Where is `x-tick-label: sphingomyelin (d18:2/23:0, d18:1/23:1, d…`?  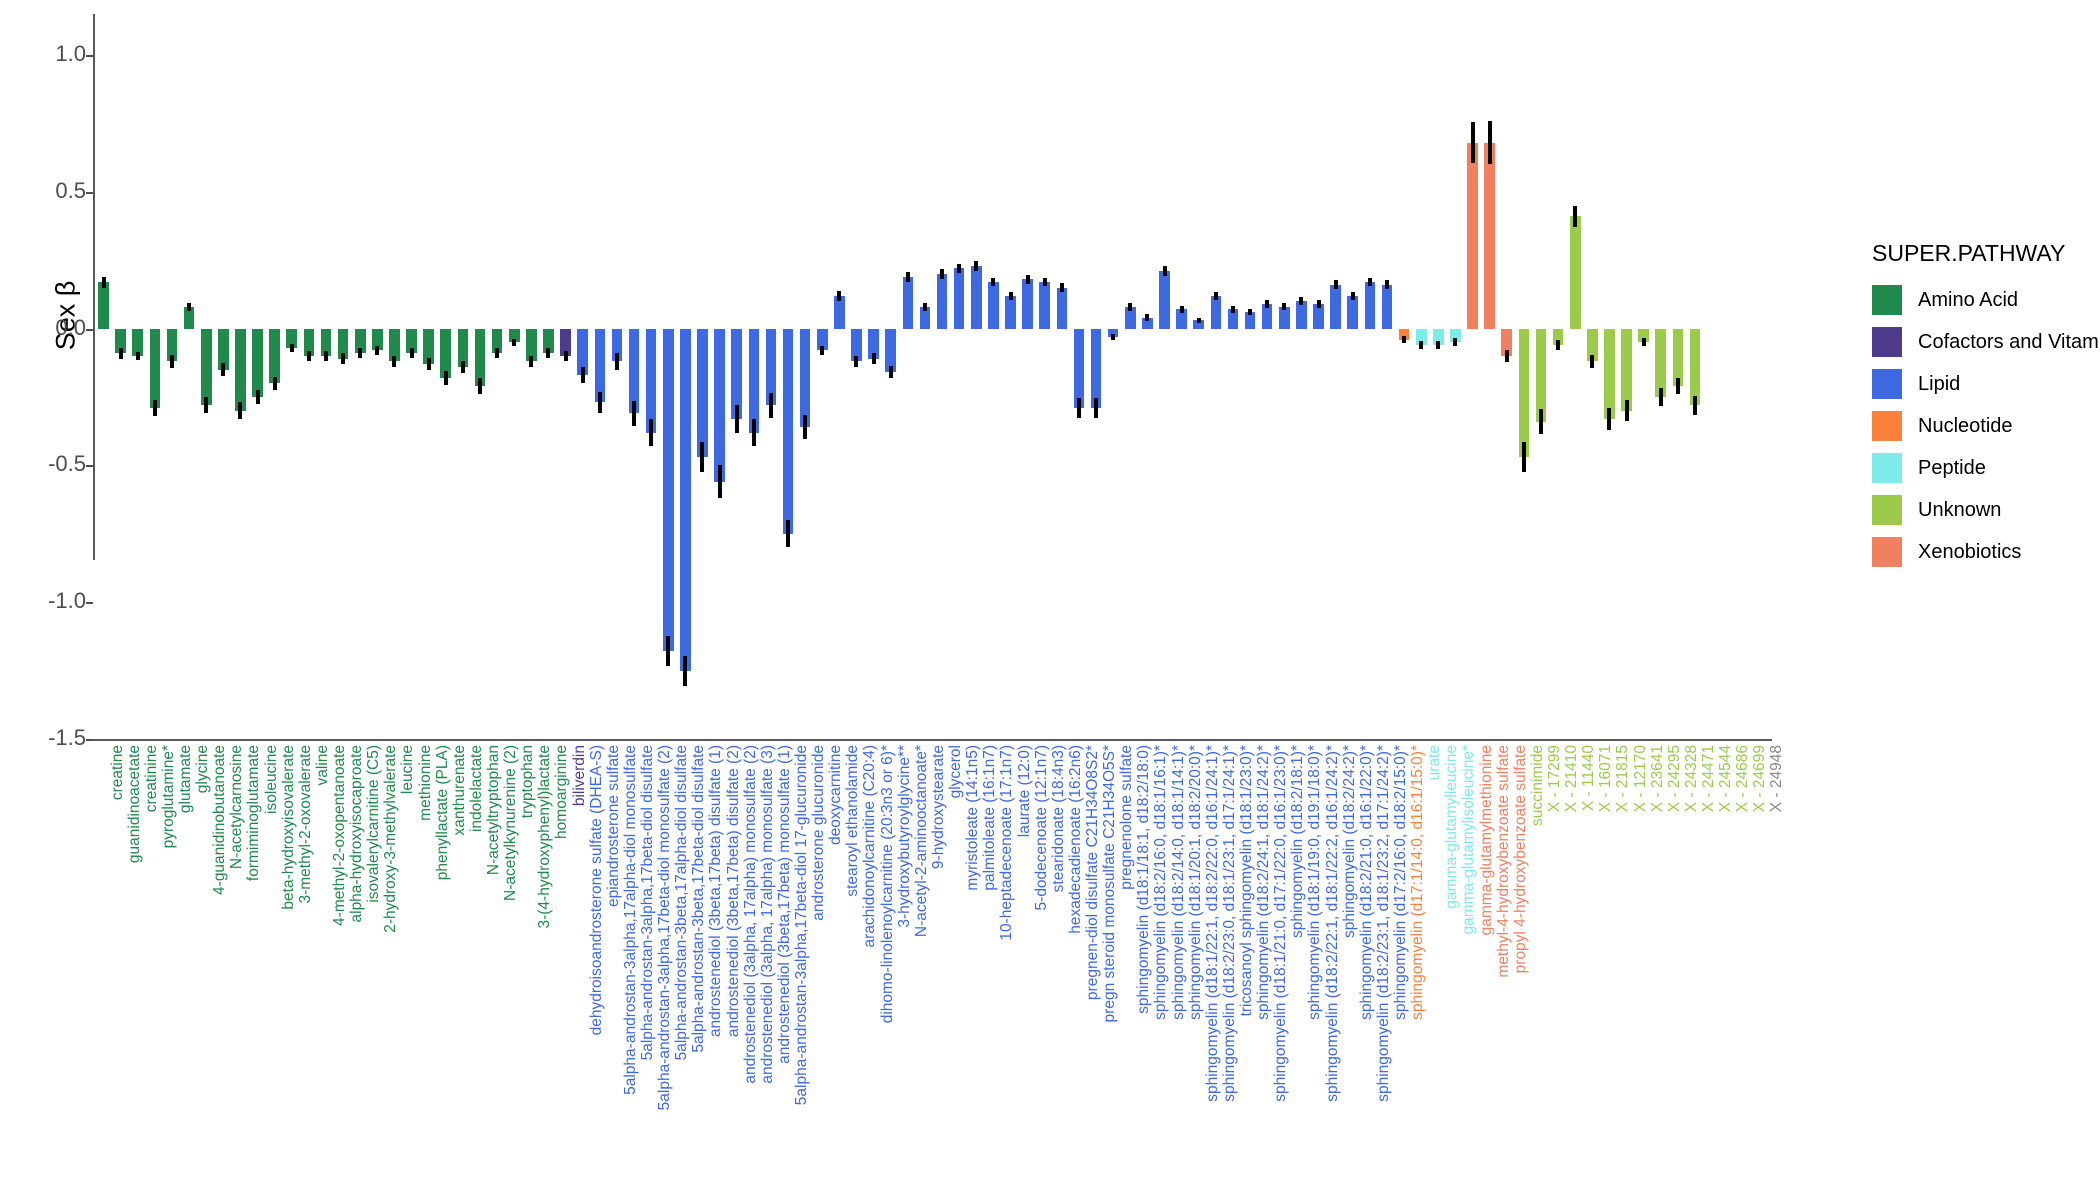 x-tick-label: sphingomyelin (d18:2/23:0, d18:1/23:1, d… is located at coordinates (1229, 923).